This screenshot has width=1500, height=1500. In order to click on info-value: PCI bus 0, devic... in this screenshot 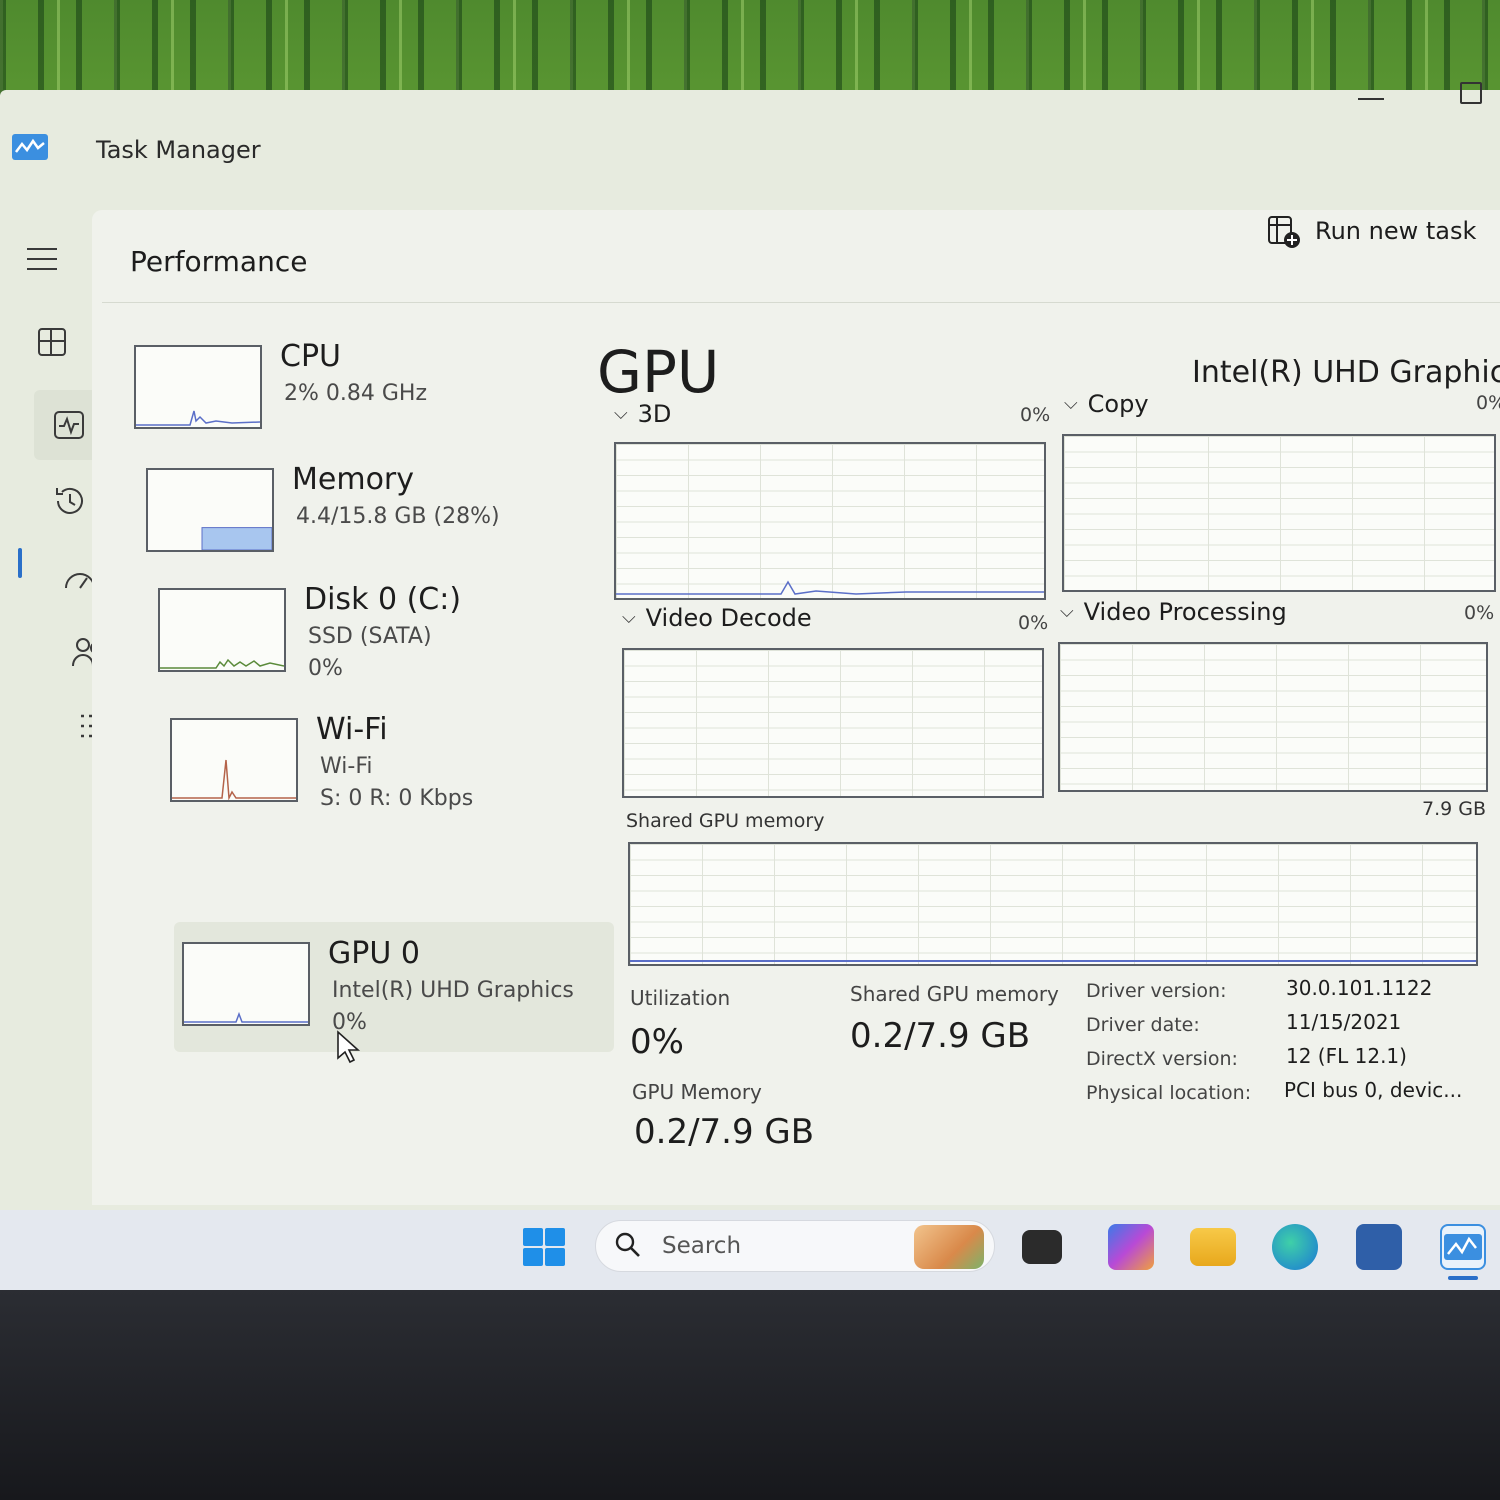, I will do `click(1373, 1090)`.